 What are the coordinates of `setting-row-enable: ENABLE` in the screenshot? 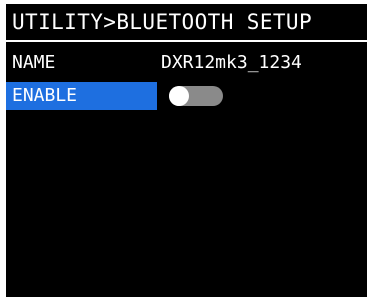 It's located at (186, 96).